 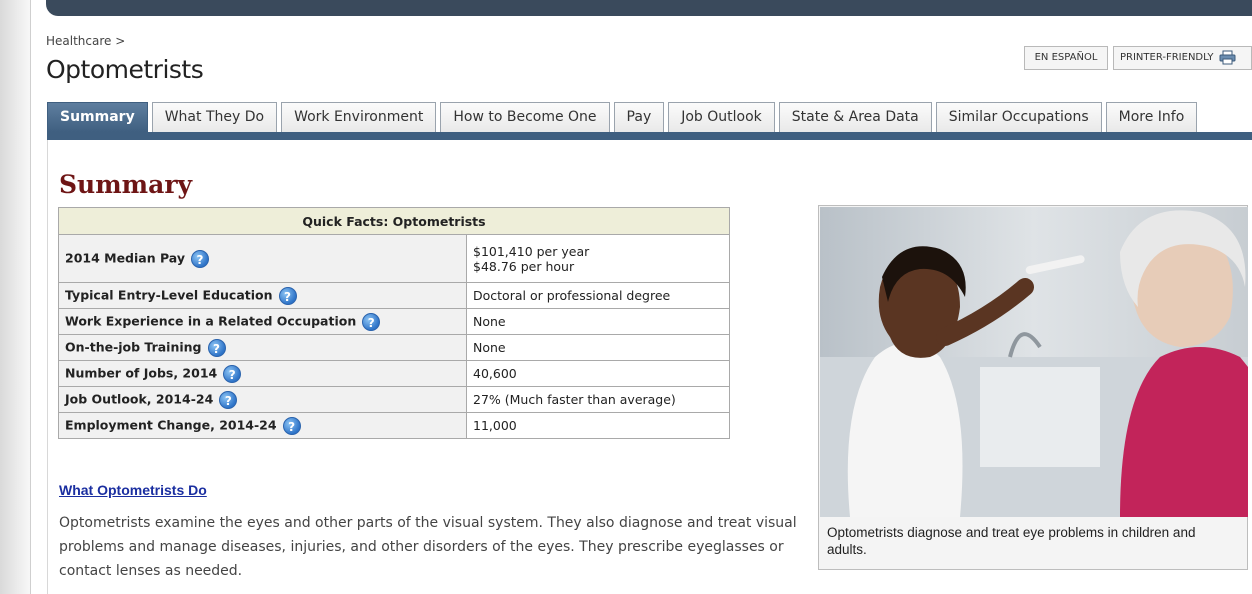 What do you see at coordinates (47, 367) in the screenshot?
I see `content-left-border` at bounding box center [47, 367].